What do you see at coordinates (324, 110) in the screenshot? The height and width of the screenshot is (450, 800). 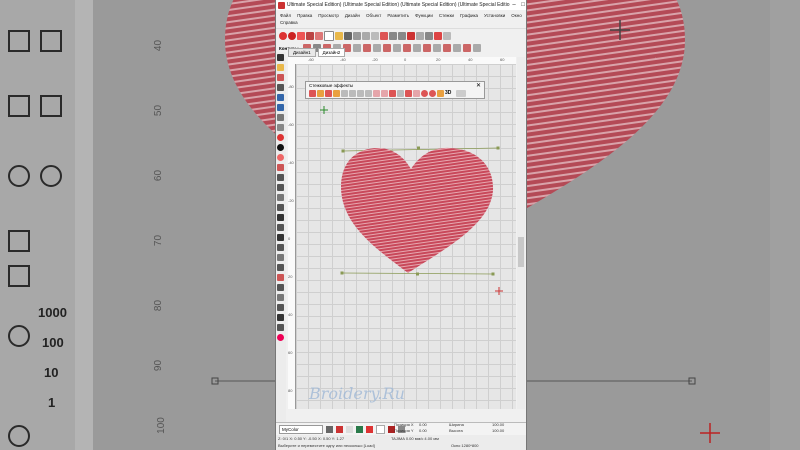 I see `origin-marker-icon` at bounding box center [324, 110].